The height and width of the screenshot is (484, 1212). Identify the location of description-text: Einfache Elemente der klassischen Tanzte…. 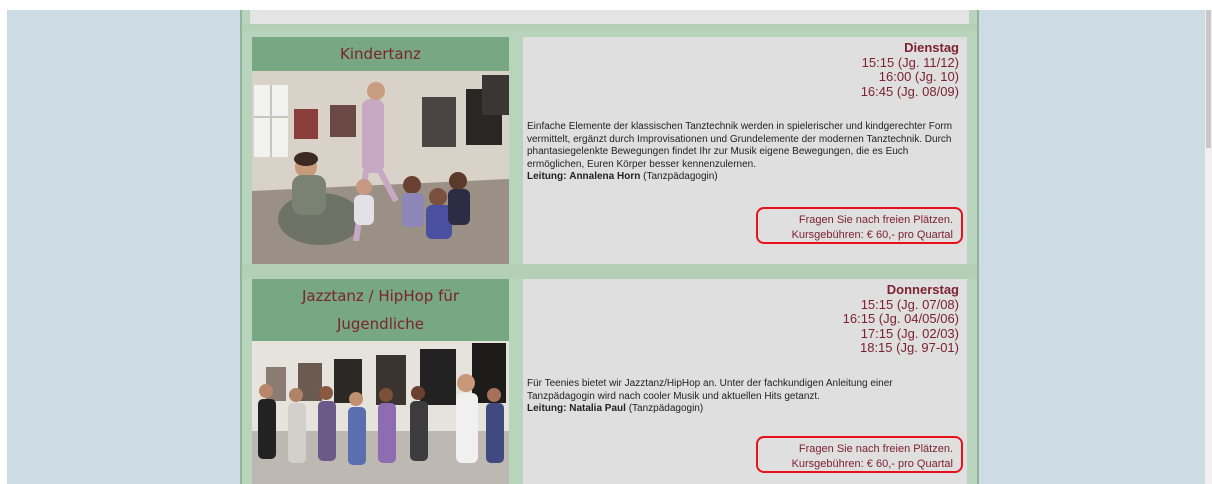
(740, 145).